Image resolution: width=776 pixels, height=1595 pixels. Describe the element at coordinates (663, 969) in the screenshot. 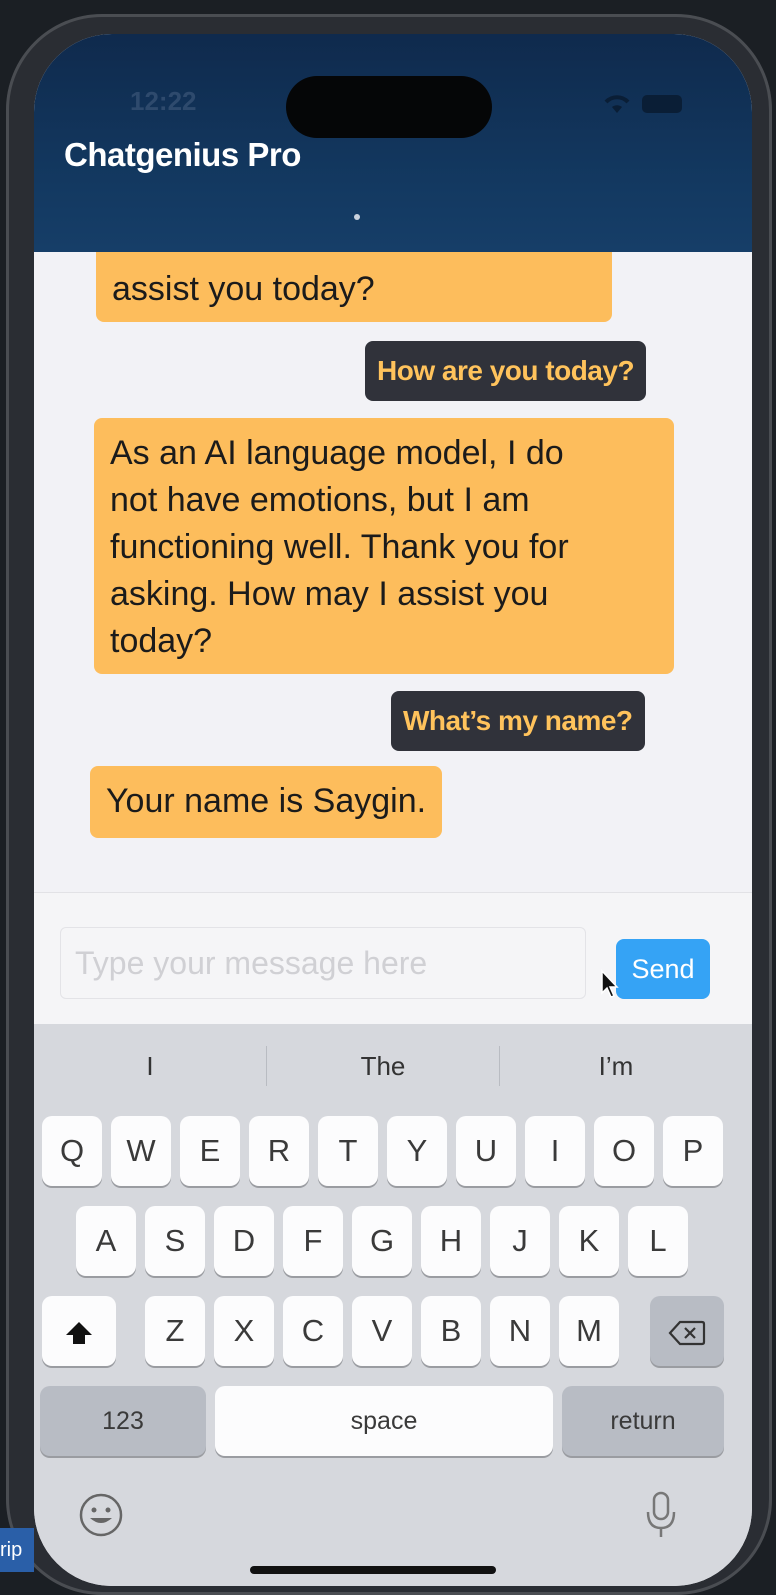

I see `send-button: Send` at that location.